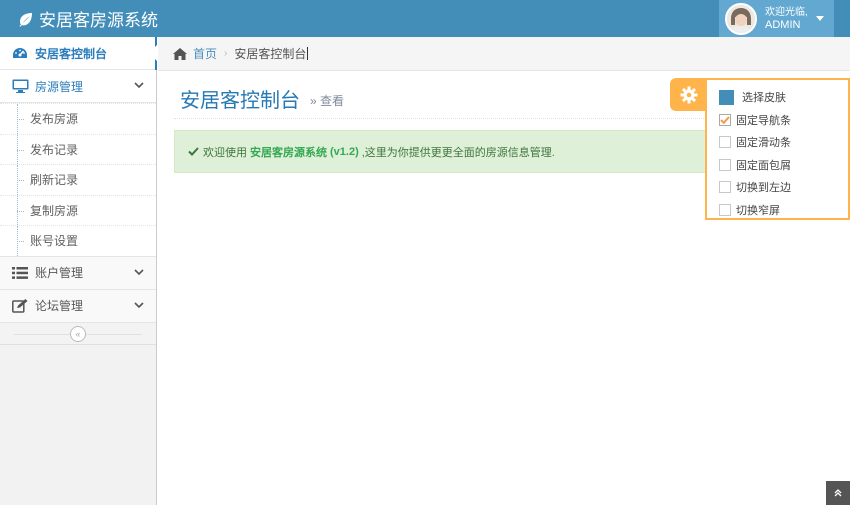 Image resolution: width=850 pixels, height=505 pixels. I want to click on double-chevron-up-icon, so click(838, 493).